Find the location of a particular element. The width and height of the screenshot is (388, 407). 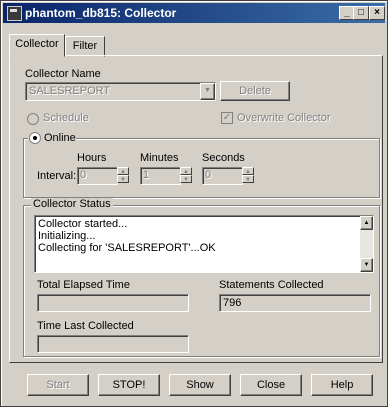

overwrite-checkbox: ✓ is located at coordinates (227, 118).